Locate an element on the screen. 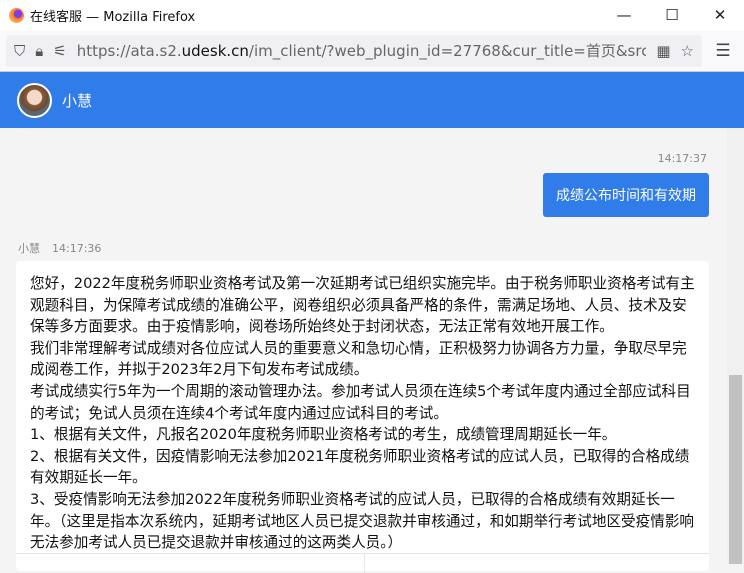 The image size is (744, 573). qr-code-icon: ▦ is located at coordinates (663, 51).